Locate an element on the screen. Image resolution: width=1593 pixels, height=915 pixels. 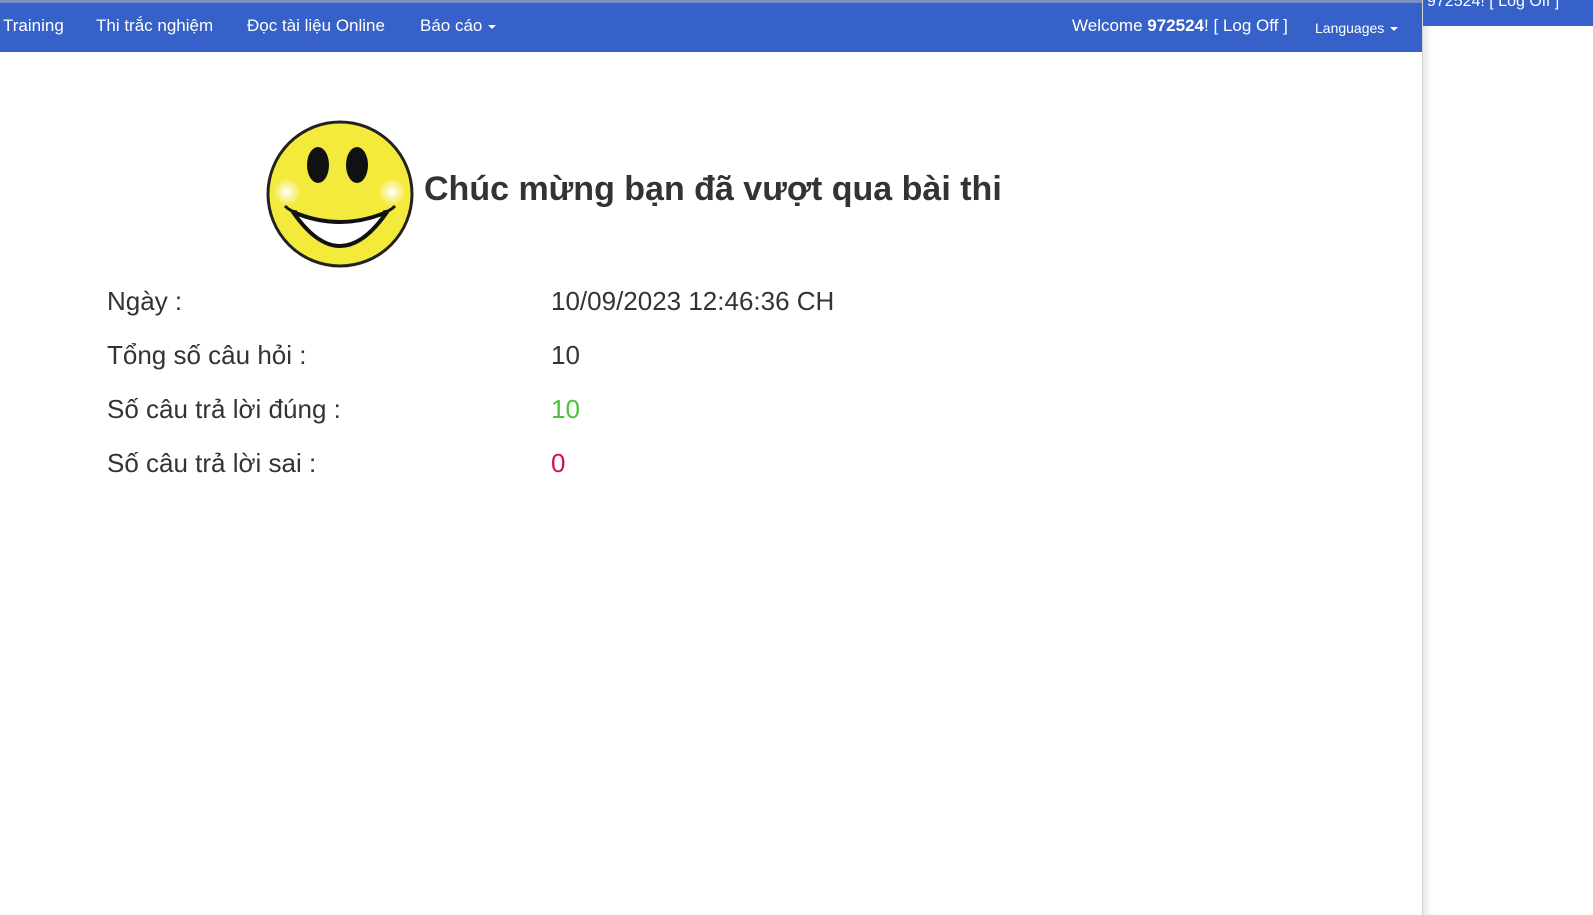
username: 972524 is located at coordinates (1175, 25).